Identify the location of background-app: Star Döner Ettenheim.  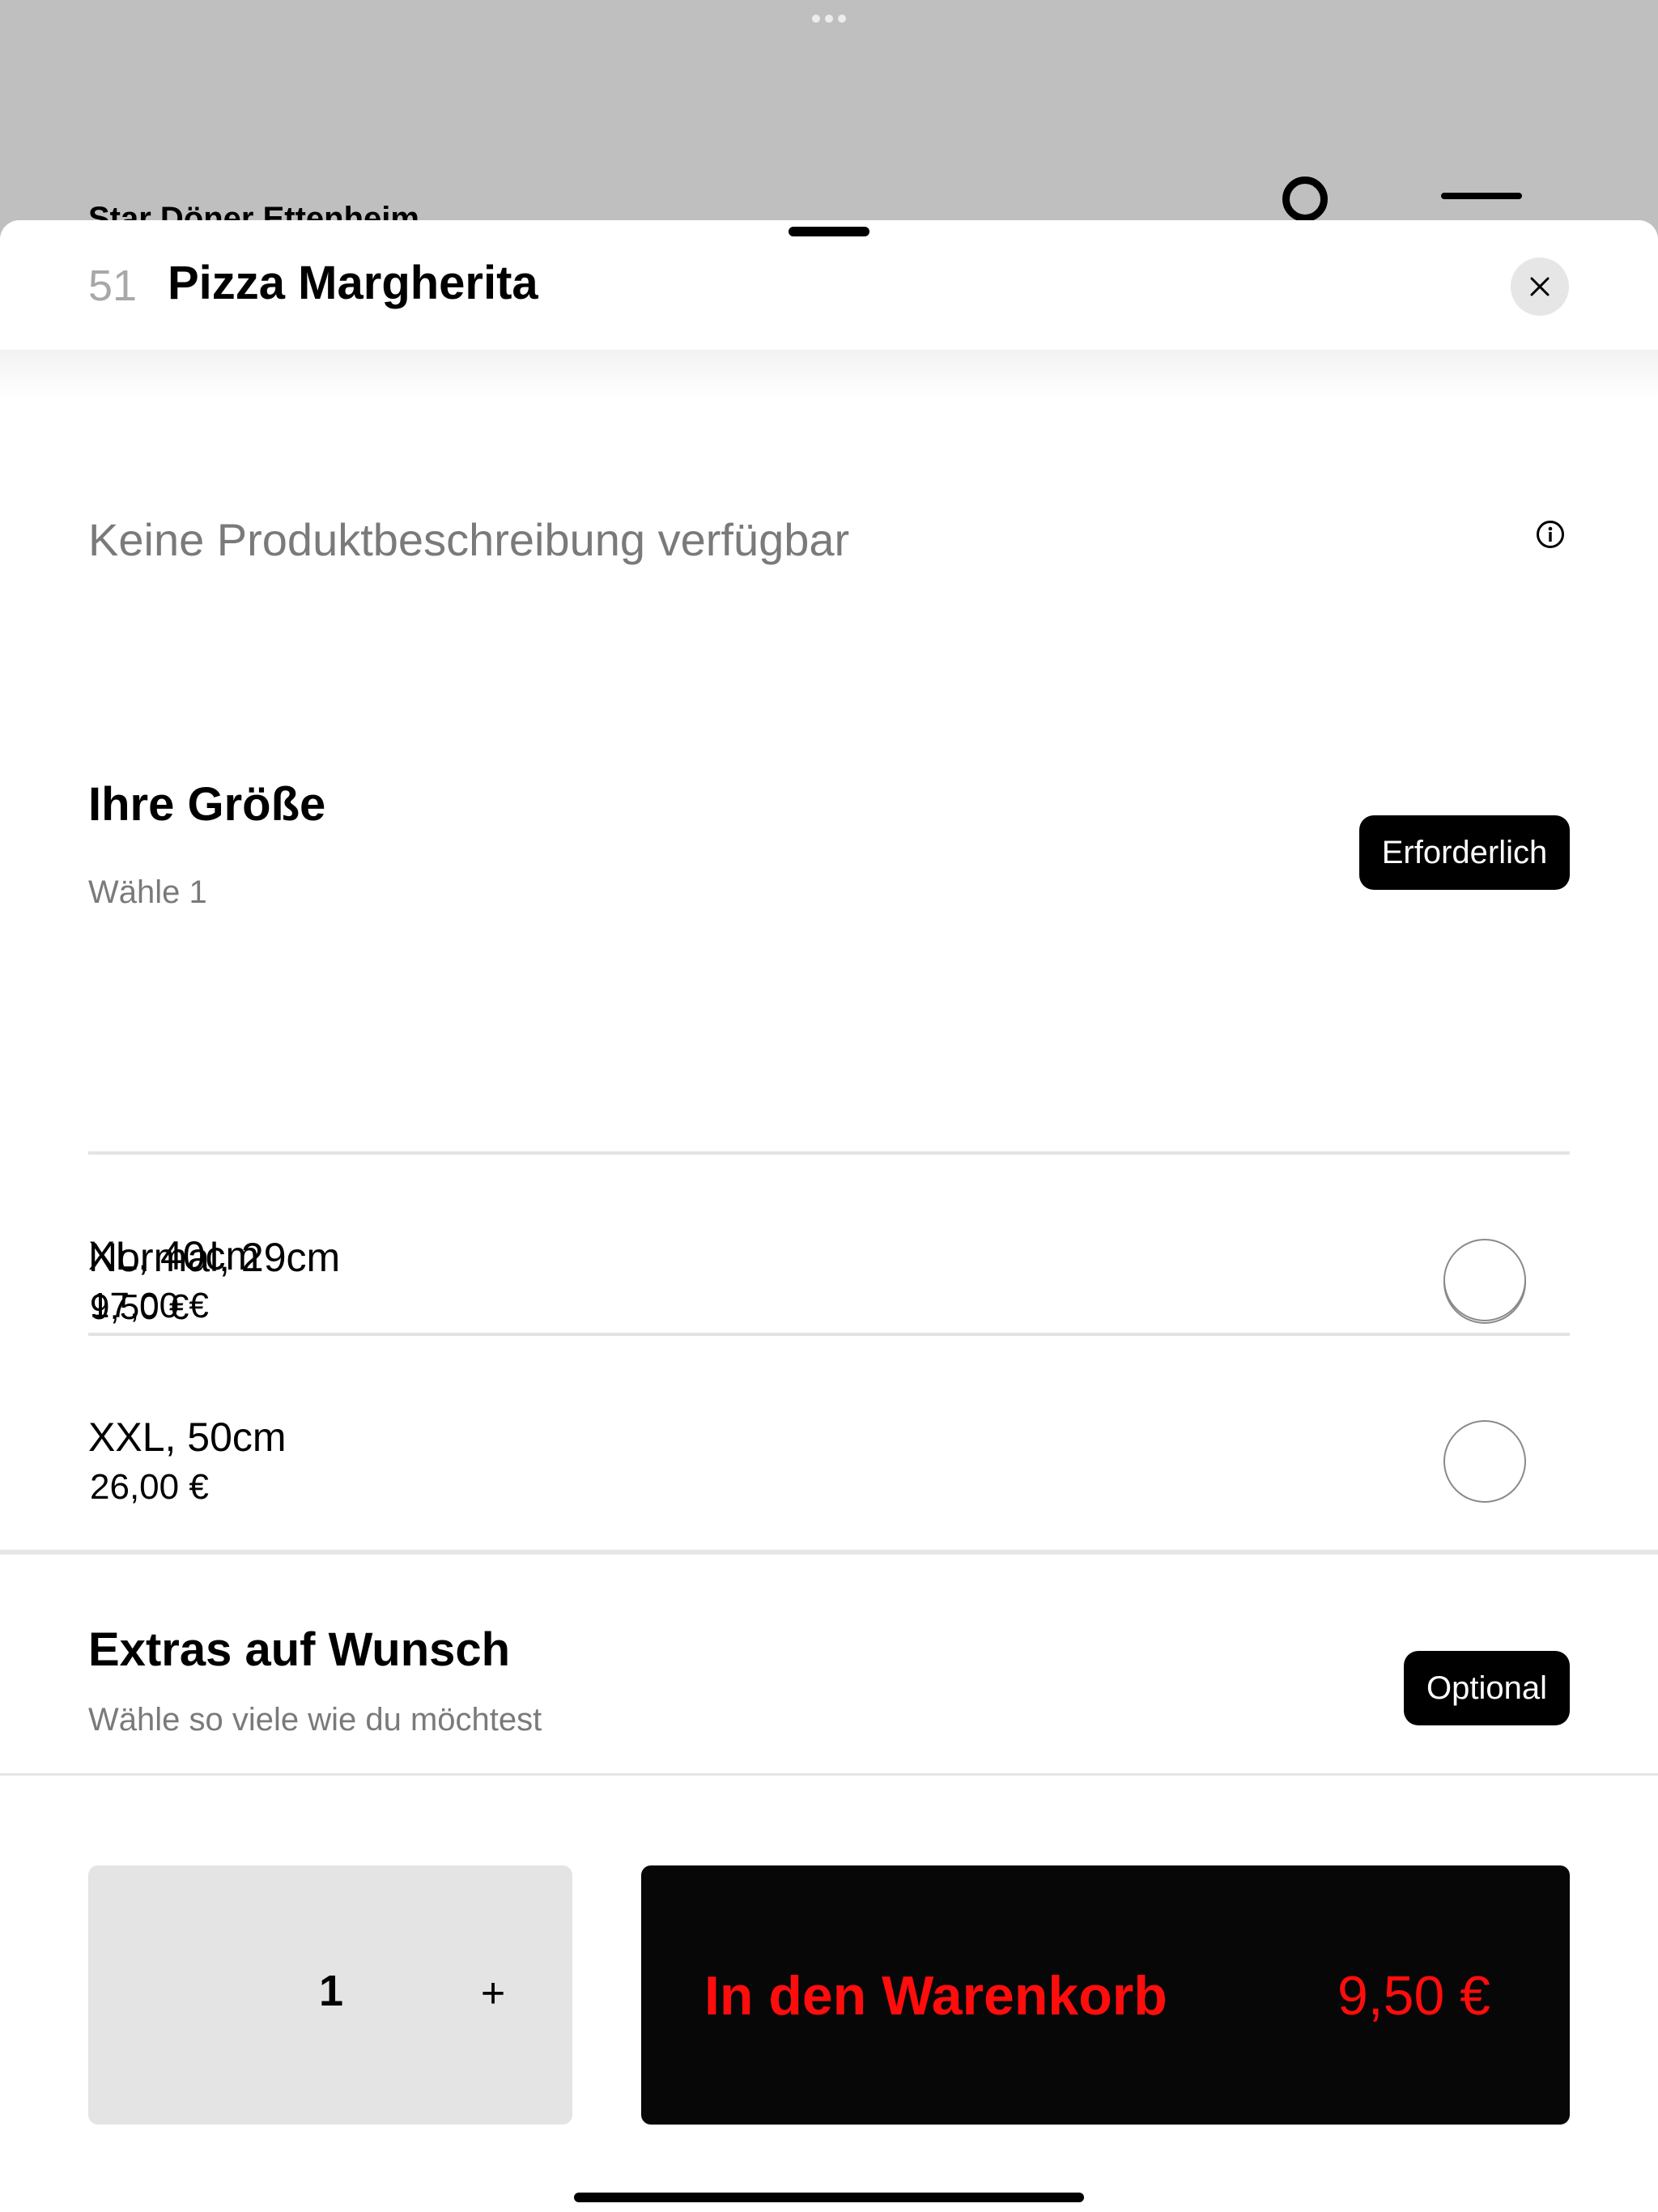
(829, 118).